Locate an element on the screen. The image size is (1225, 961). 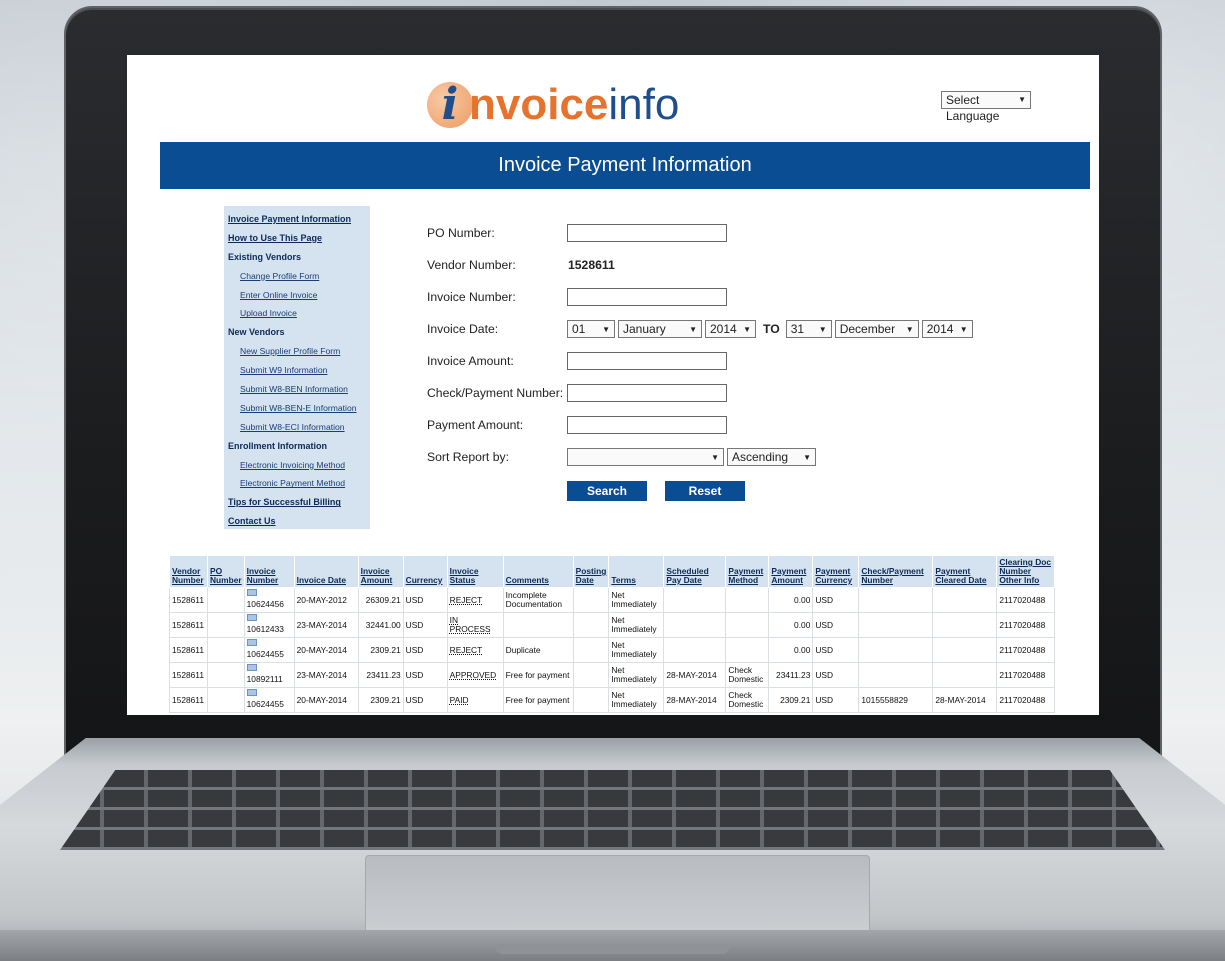
sidebar-item-electronic-invoicing-method: Electronic Invoicing Method is located at coordinates (299, 465).